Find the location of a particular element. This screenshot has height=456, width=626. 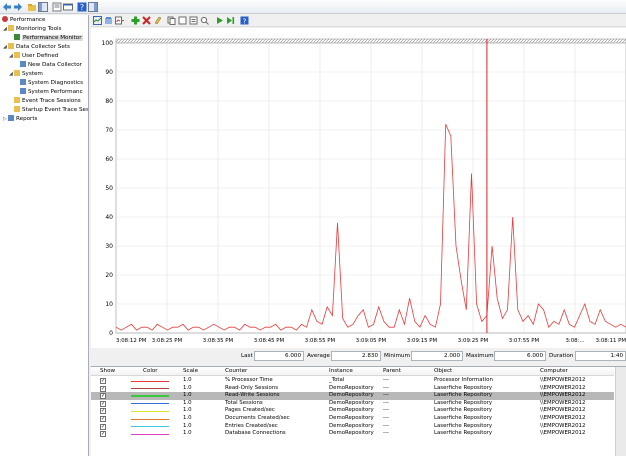

tree-item: ◢ System is located at coordinates (26, 74).